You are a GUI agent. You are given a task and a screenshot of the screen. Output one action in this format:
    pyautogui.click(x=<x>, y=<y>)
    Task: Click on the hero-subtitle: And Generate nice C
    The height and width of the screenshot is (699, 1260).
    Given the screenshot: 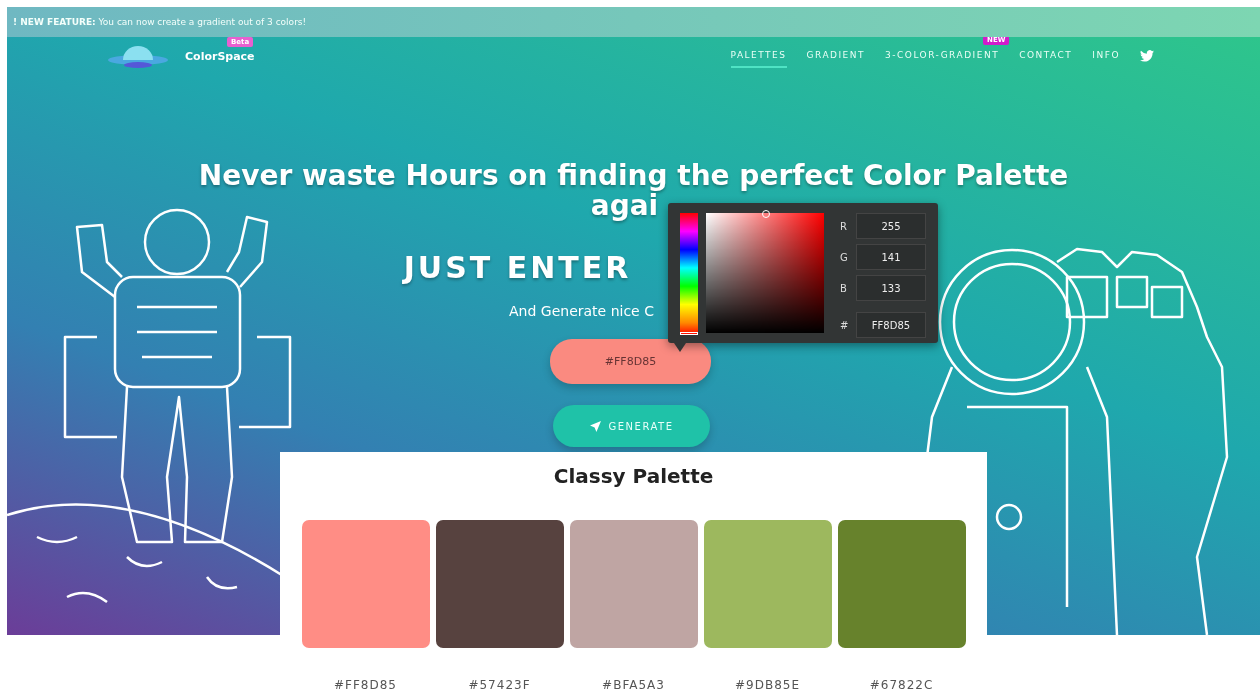 What is the action you would take?
    pyautogui.click(x=581, y=311)
    